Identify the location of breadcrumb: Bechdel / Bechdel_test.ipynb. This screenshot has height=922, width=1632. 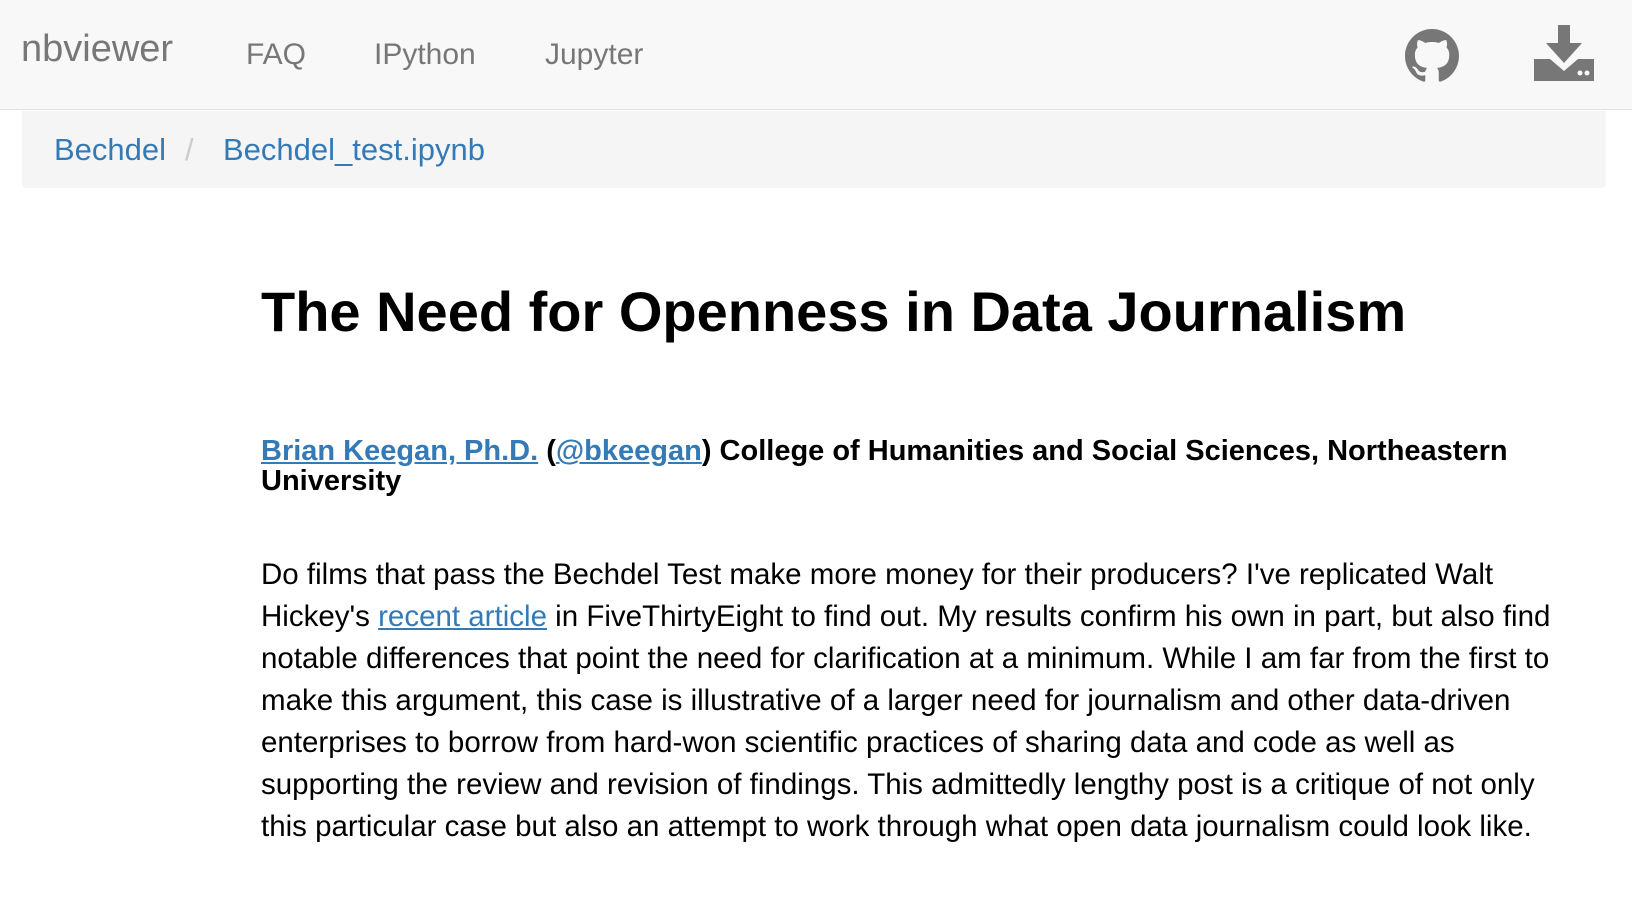
(814, 149).